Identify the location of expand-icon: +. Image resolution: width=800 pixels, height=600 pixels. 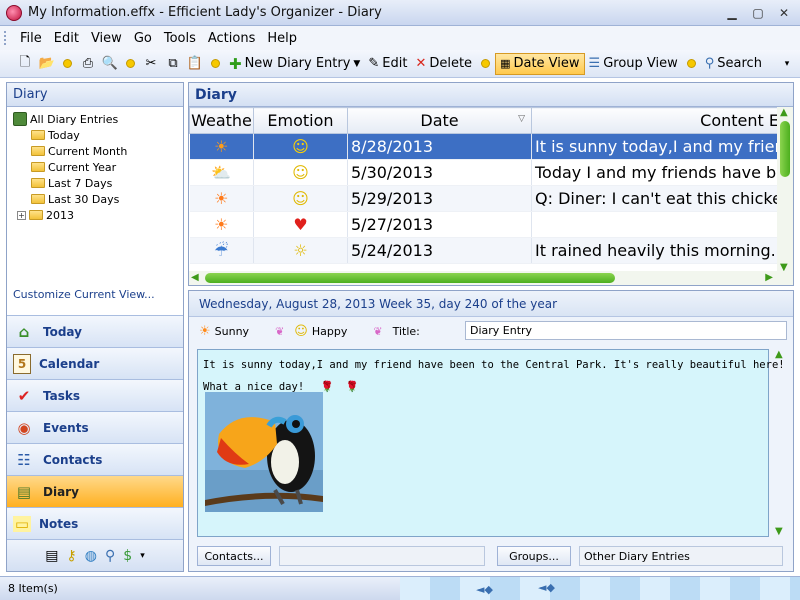
(21, 215).